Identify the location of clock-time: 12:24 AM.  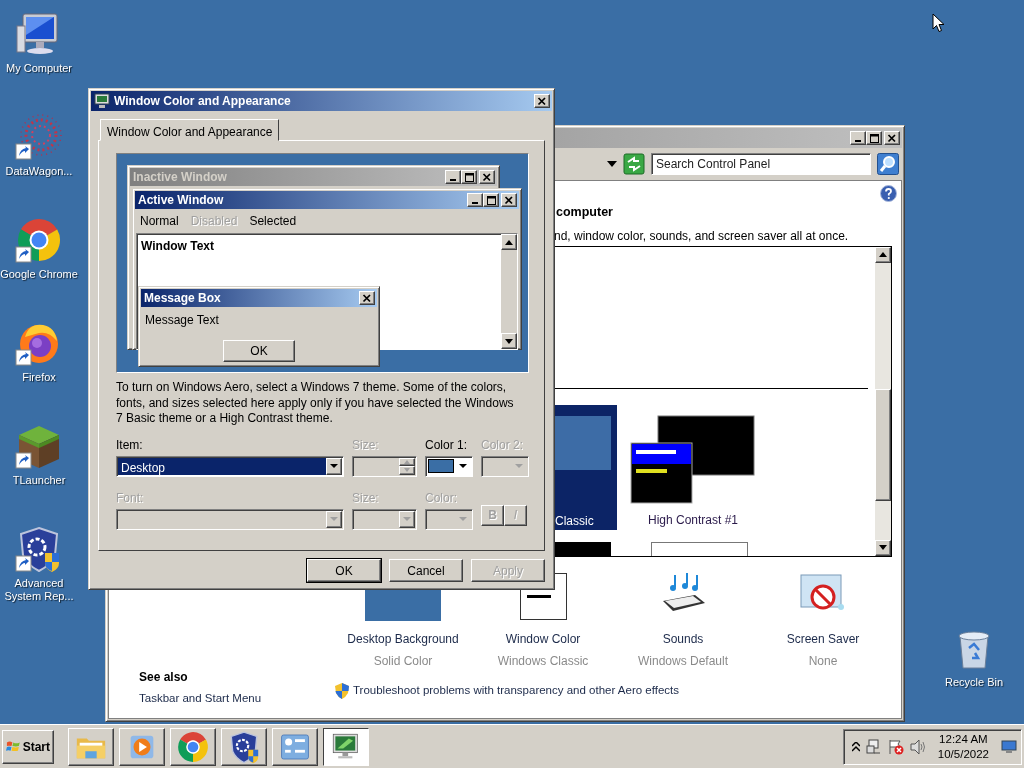
(963, 739).